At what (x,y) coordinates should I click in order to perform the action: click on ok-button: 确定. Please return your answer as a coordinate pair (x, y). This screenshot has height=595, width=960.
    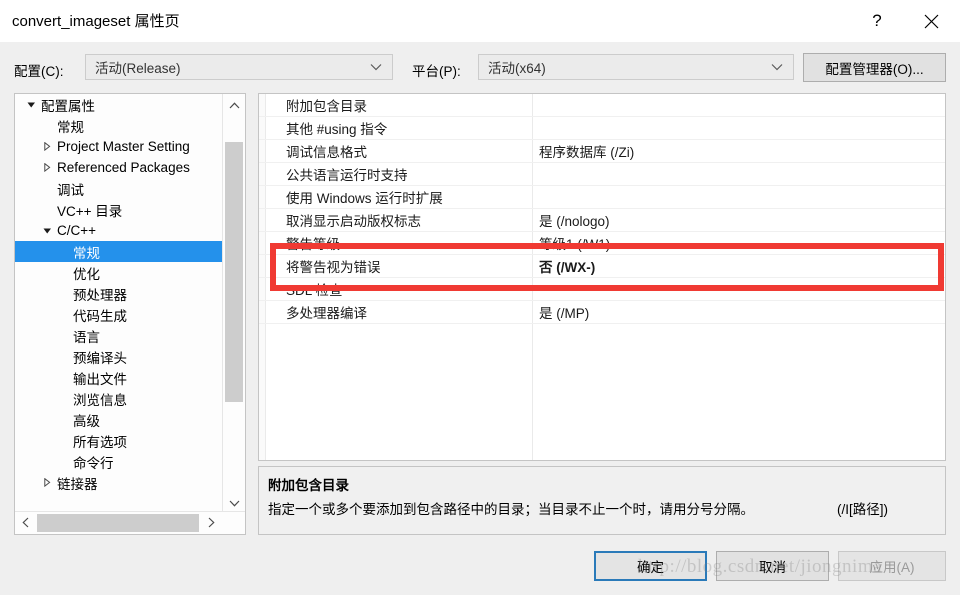
    Looking at the image, I should click on (650, 566).